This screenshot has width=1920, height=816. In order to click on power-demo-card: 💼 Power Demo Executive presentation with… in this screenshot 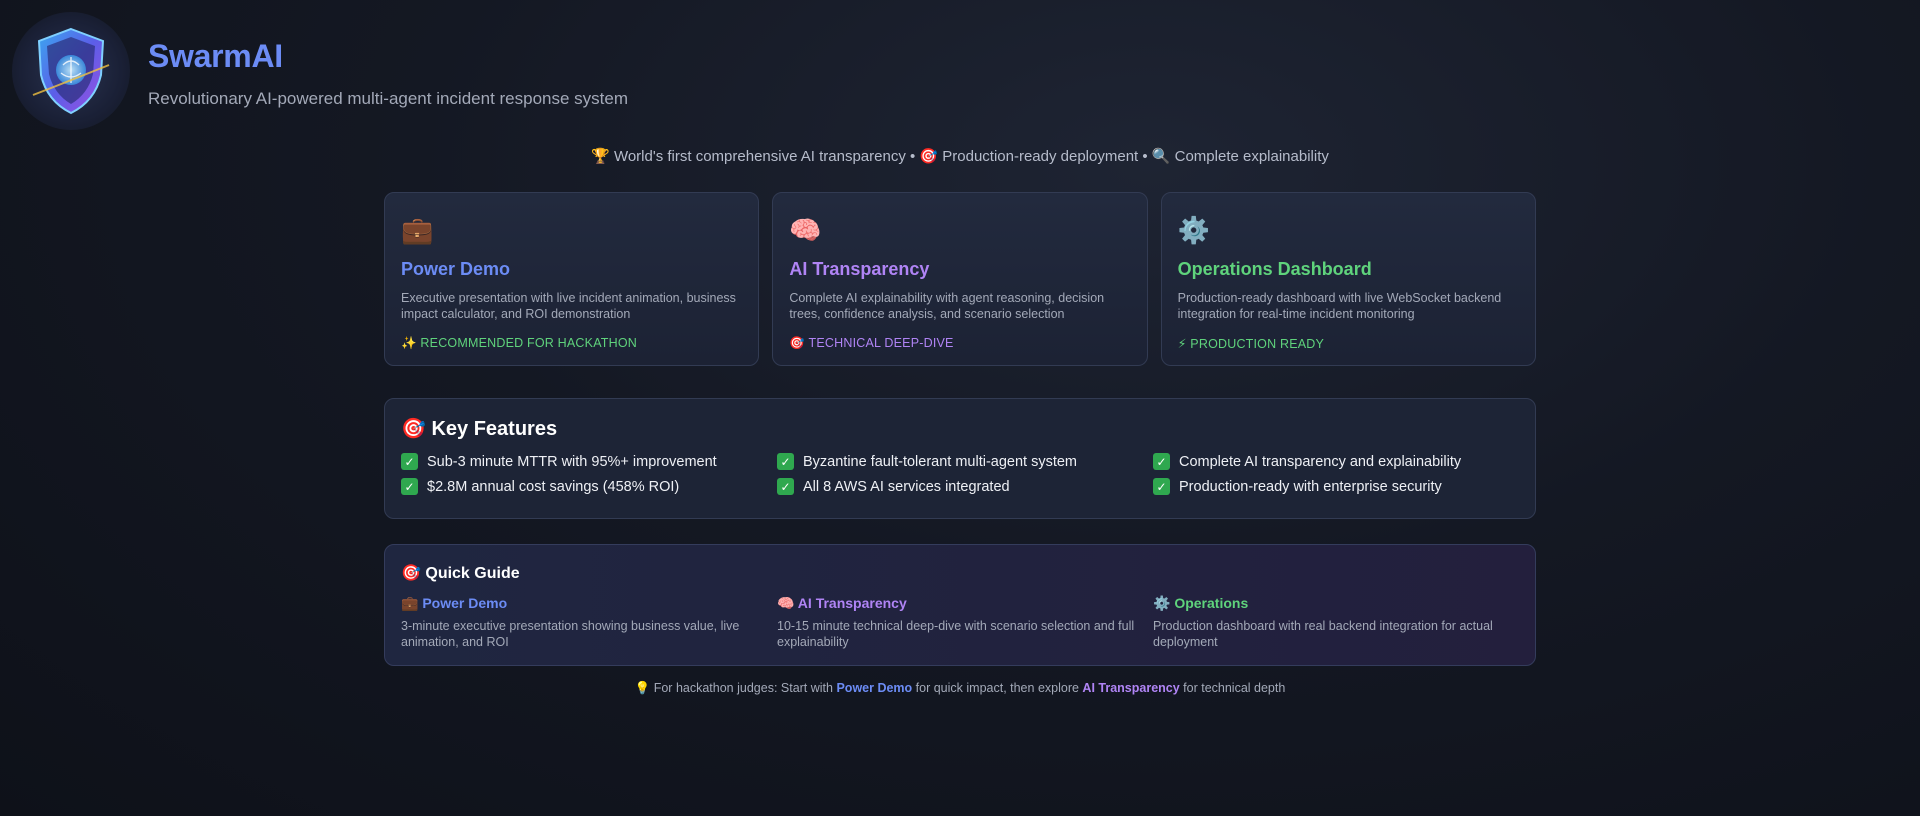, I will do `click(572, 279)`.